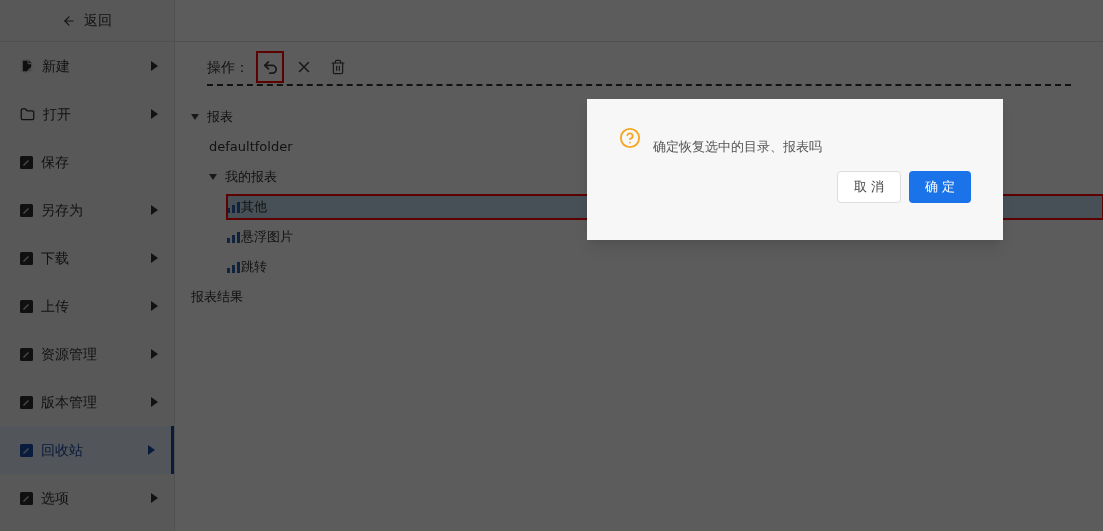  What do you see at coordinates (270, 67) in the screenshot?
I see `undo-icon` at bounding box center [270, 67].